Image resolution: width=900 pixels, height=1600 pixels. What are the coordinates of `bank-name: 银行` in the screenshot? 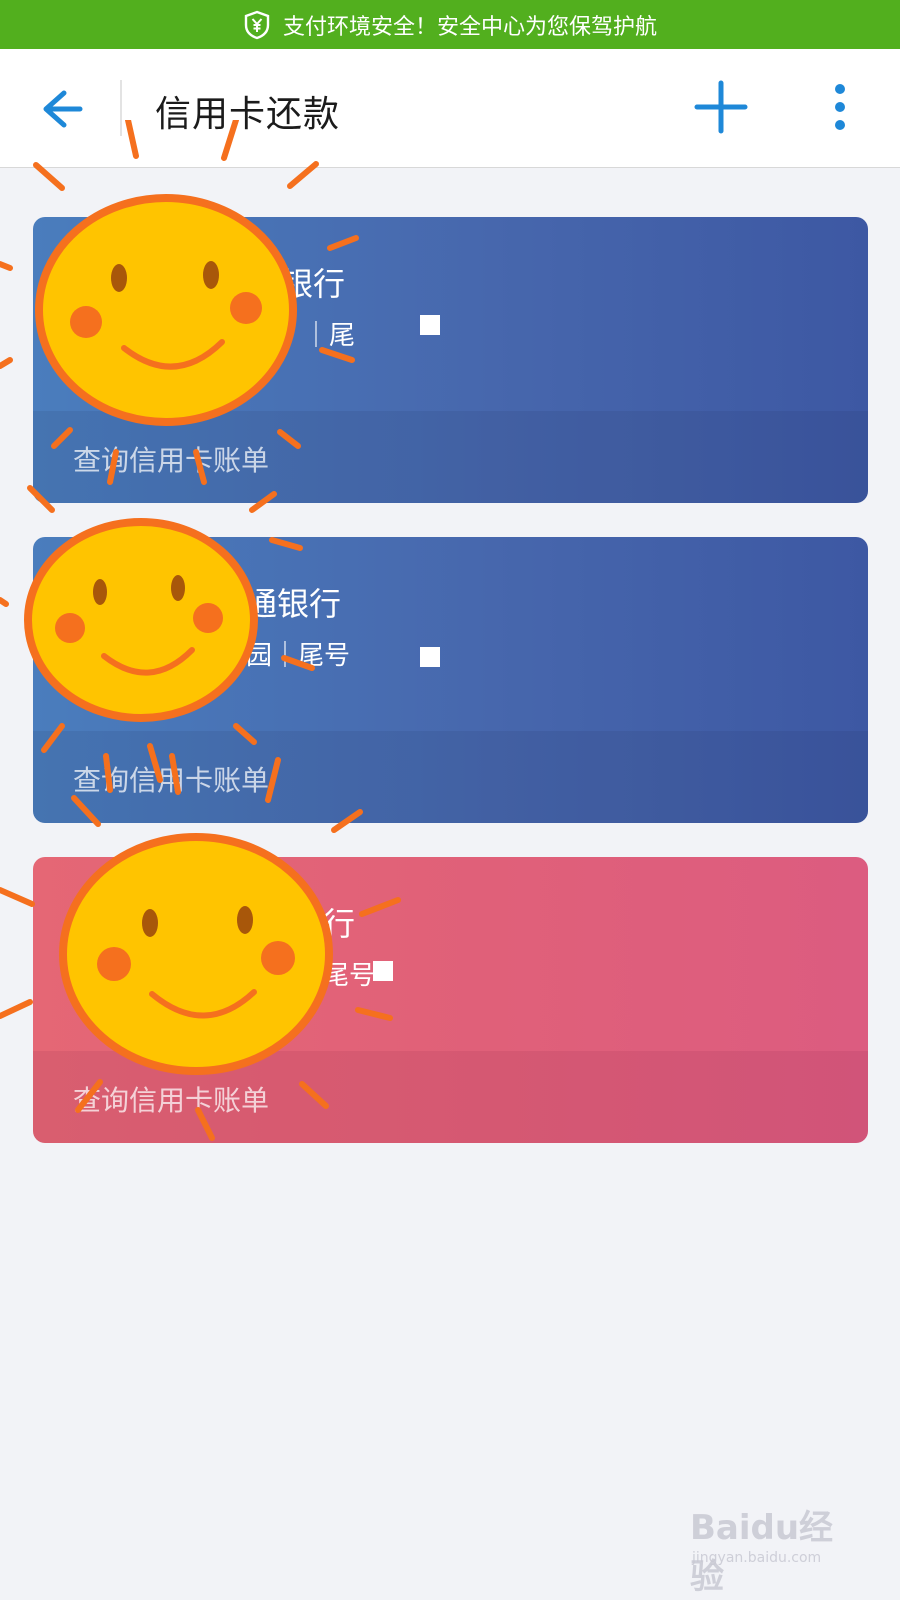 It's located at (313, 284).